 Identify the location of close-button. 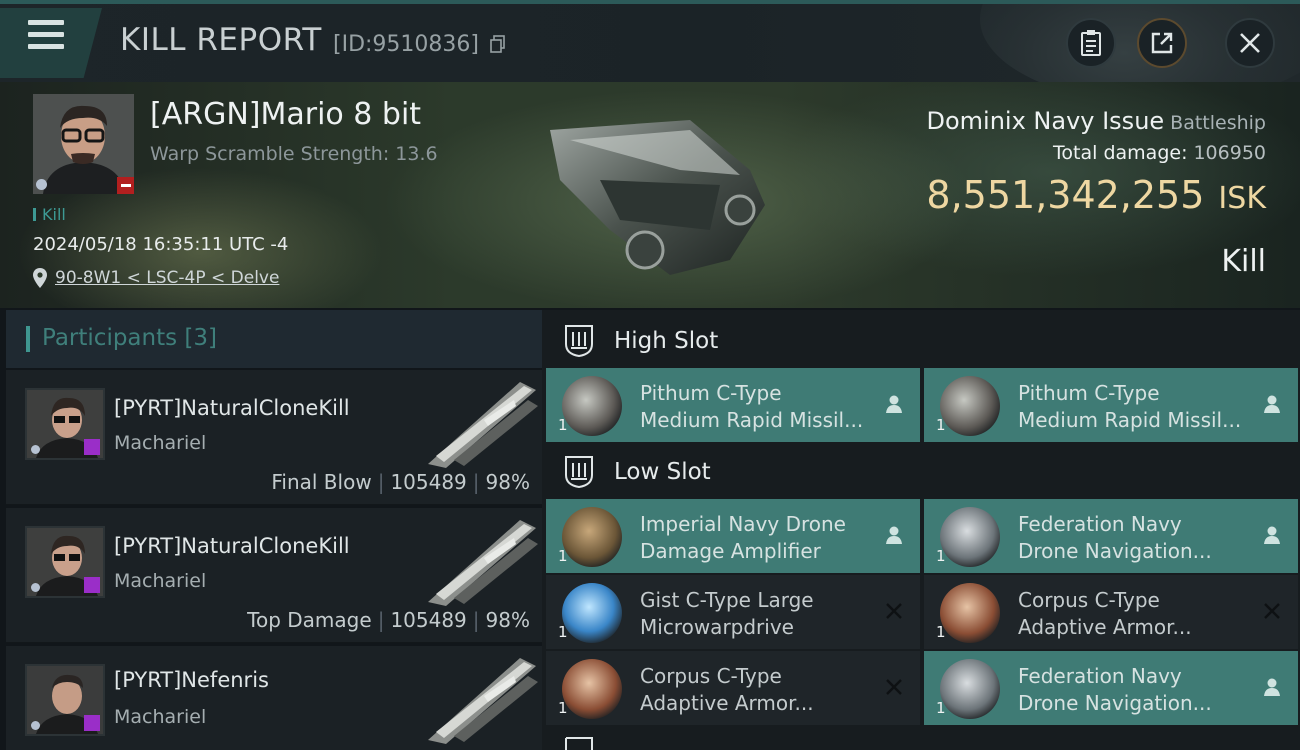
(1250, 43).